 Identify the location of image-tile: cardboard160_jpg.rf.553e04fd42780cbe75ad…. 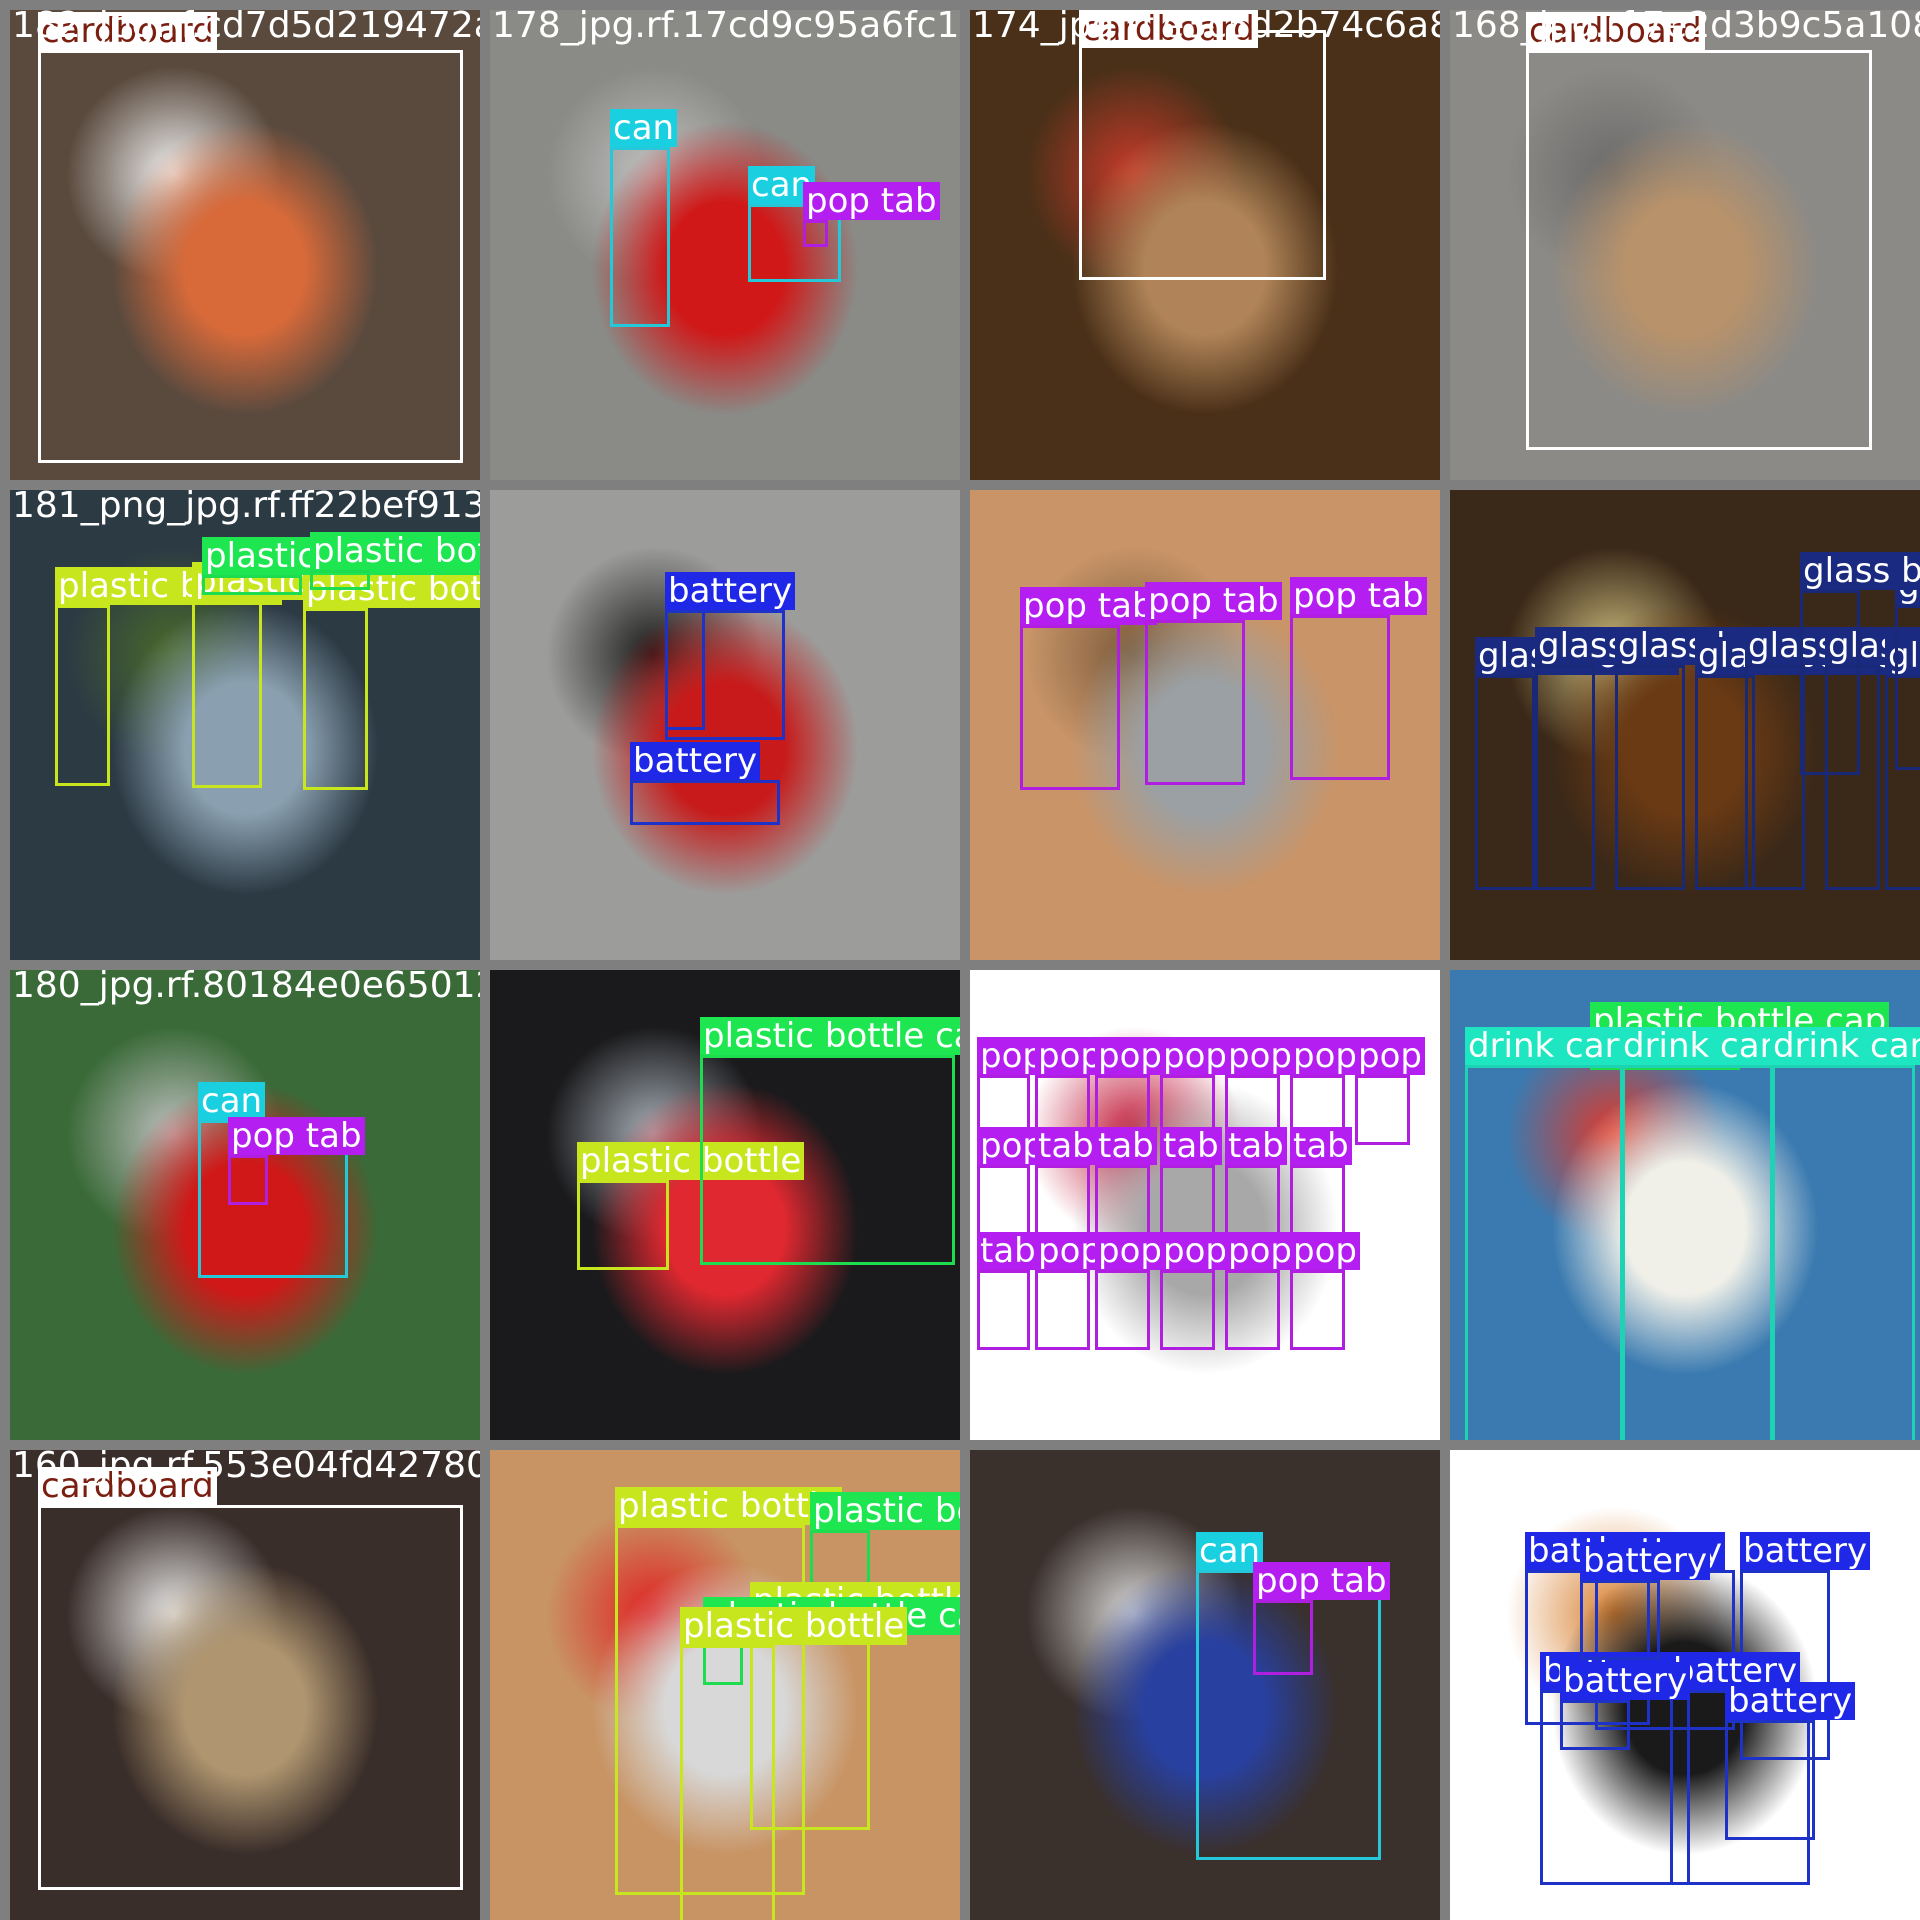
(245, 1685).